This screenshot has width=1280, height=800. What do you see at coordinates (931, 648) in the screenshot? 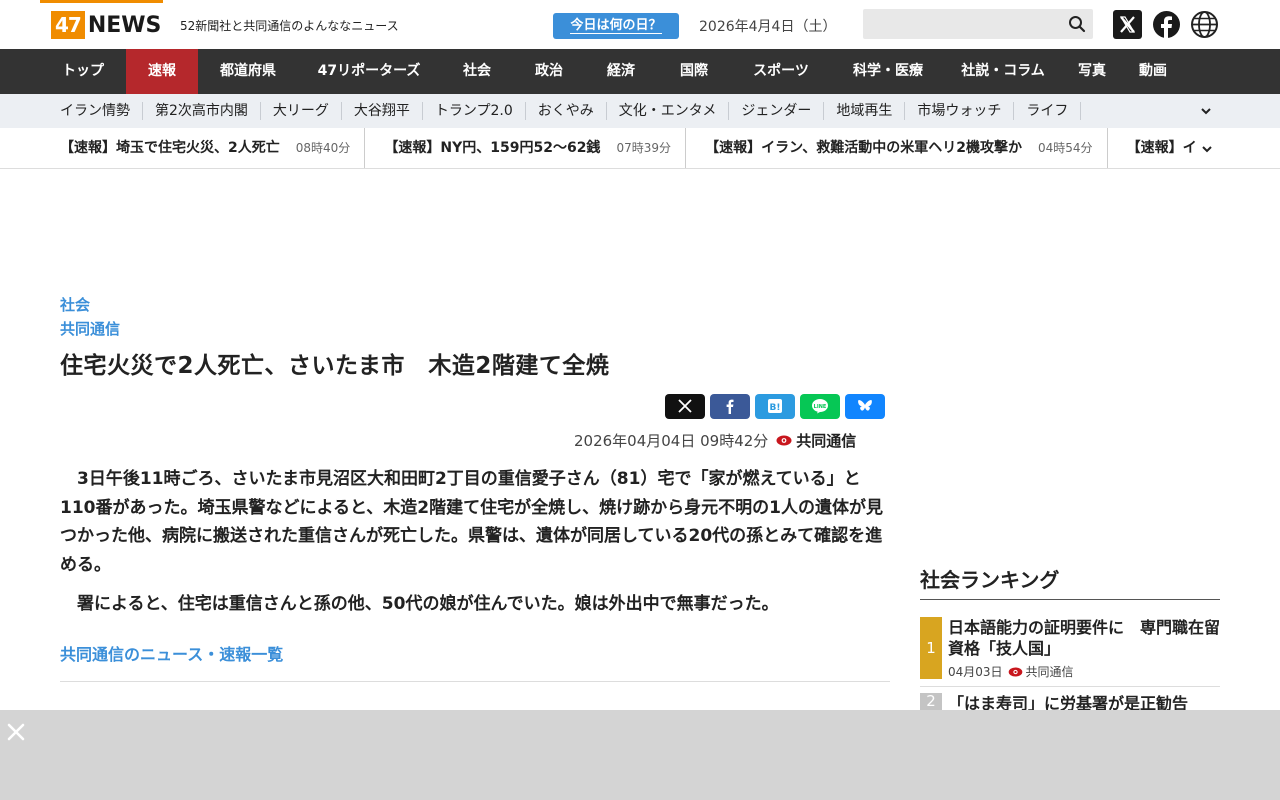
I see `rank-number: 1` at bounding box center [931, 648].